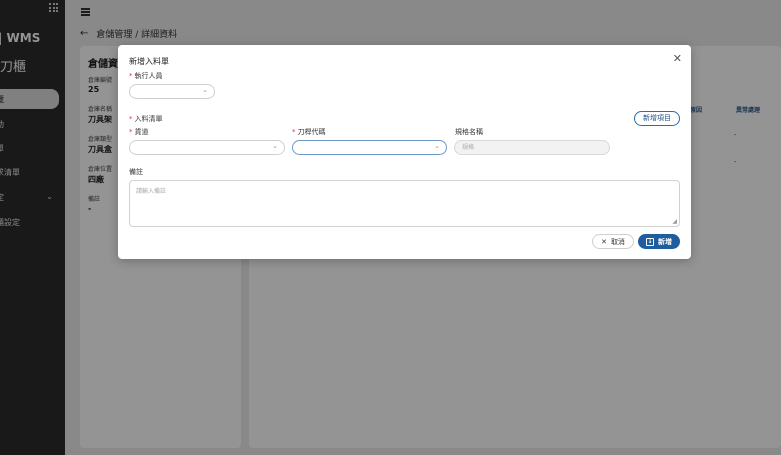 This screenshot has width=781, height=455. Describe the element at coordinates (149, 61) in the screenshot. I see `modal-title: 新增入料單` at that location.